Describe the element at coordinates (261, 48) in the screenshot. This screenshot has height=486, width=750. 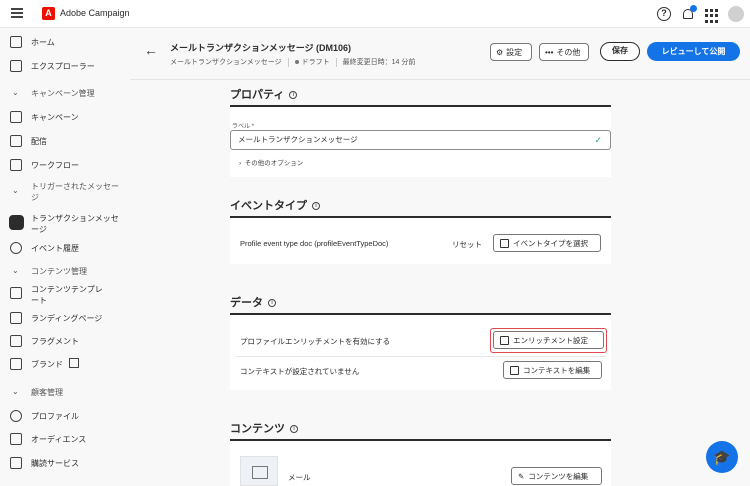
I see `page-title: メールトランザクションメッセージ (DM106)` at that location.